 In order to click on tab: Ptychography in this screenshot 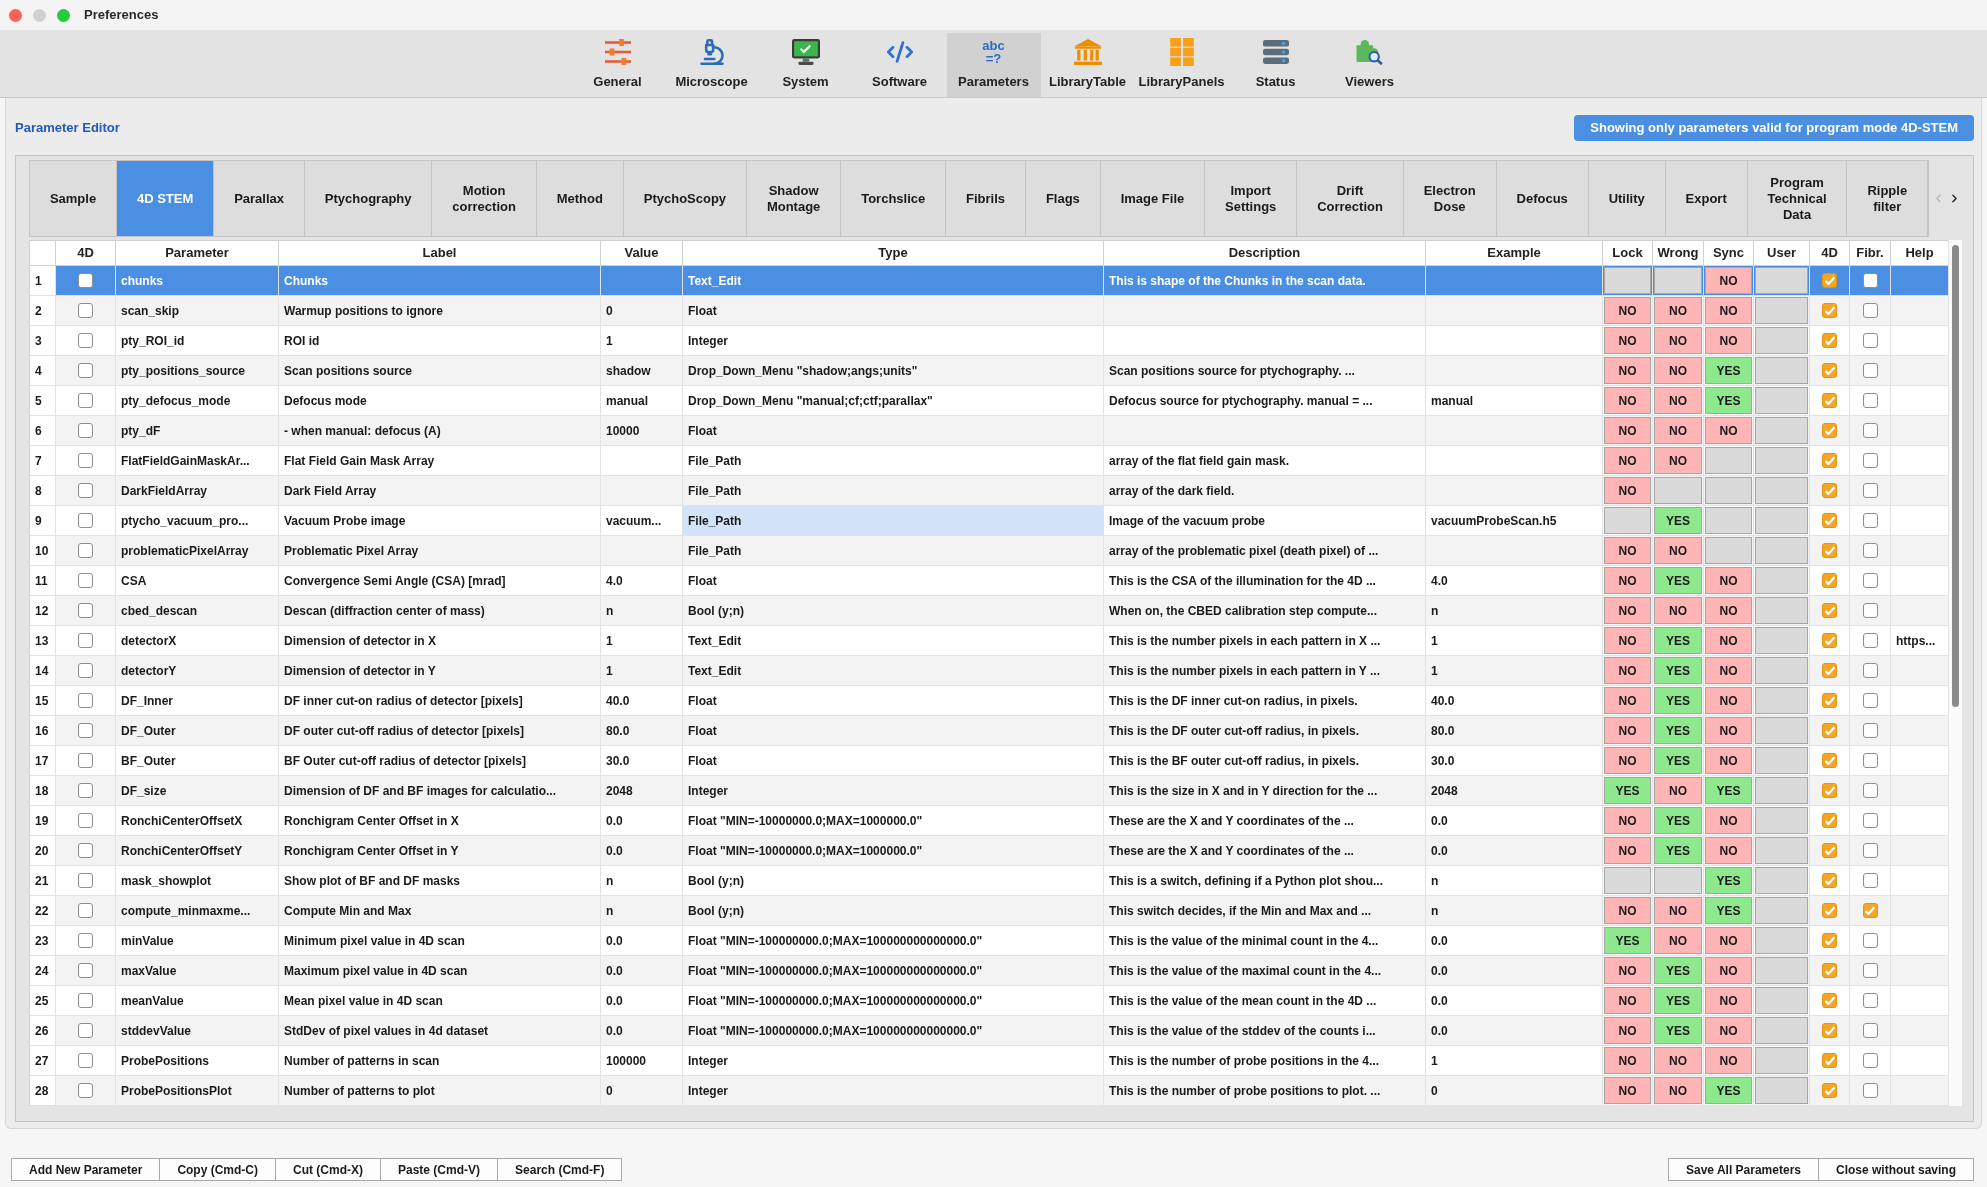, I will do `click(368, 198)`.